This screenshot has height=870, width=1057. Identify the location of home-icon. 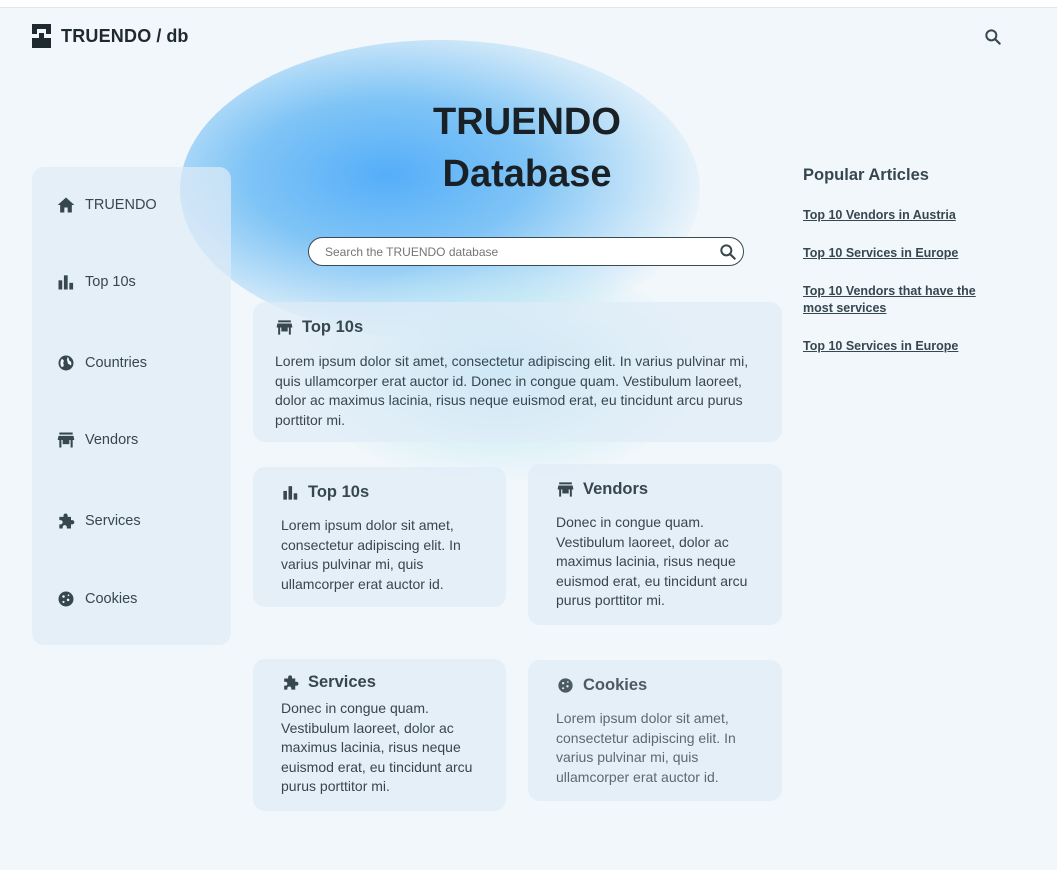
(66, 205).